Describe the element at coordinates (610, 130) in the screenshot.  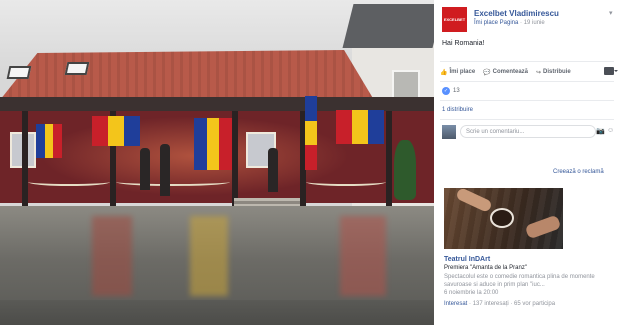
I see `sticker-icon: ☺` at that location.